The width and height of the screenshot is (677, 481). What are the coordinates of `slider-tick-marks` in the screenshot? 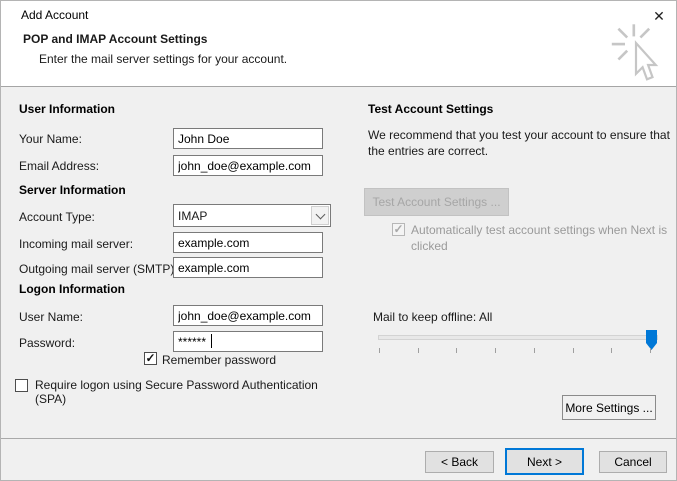 It's located at (515, 350).